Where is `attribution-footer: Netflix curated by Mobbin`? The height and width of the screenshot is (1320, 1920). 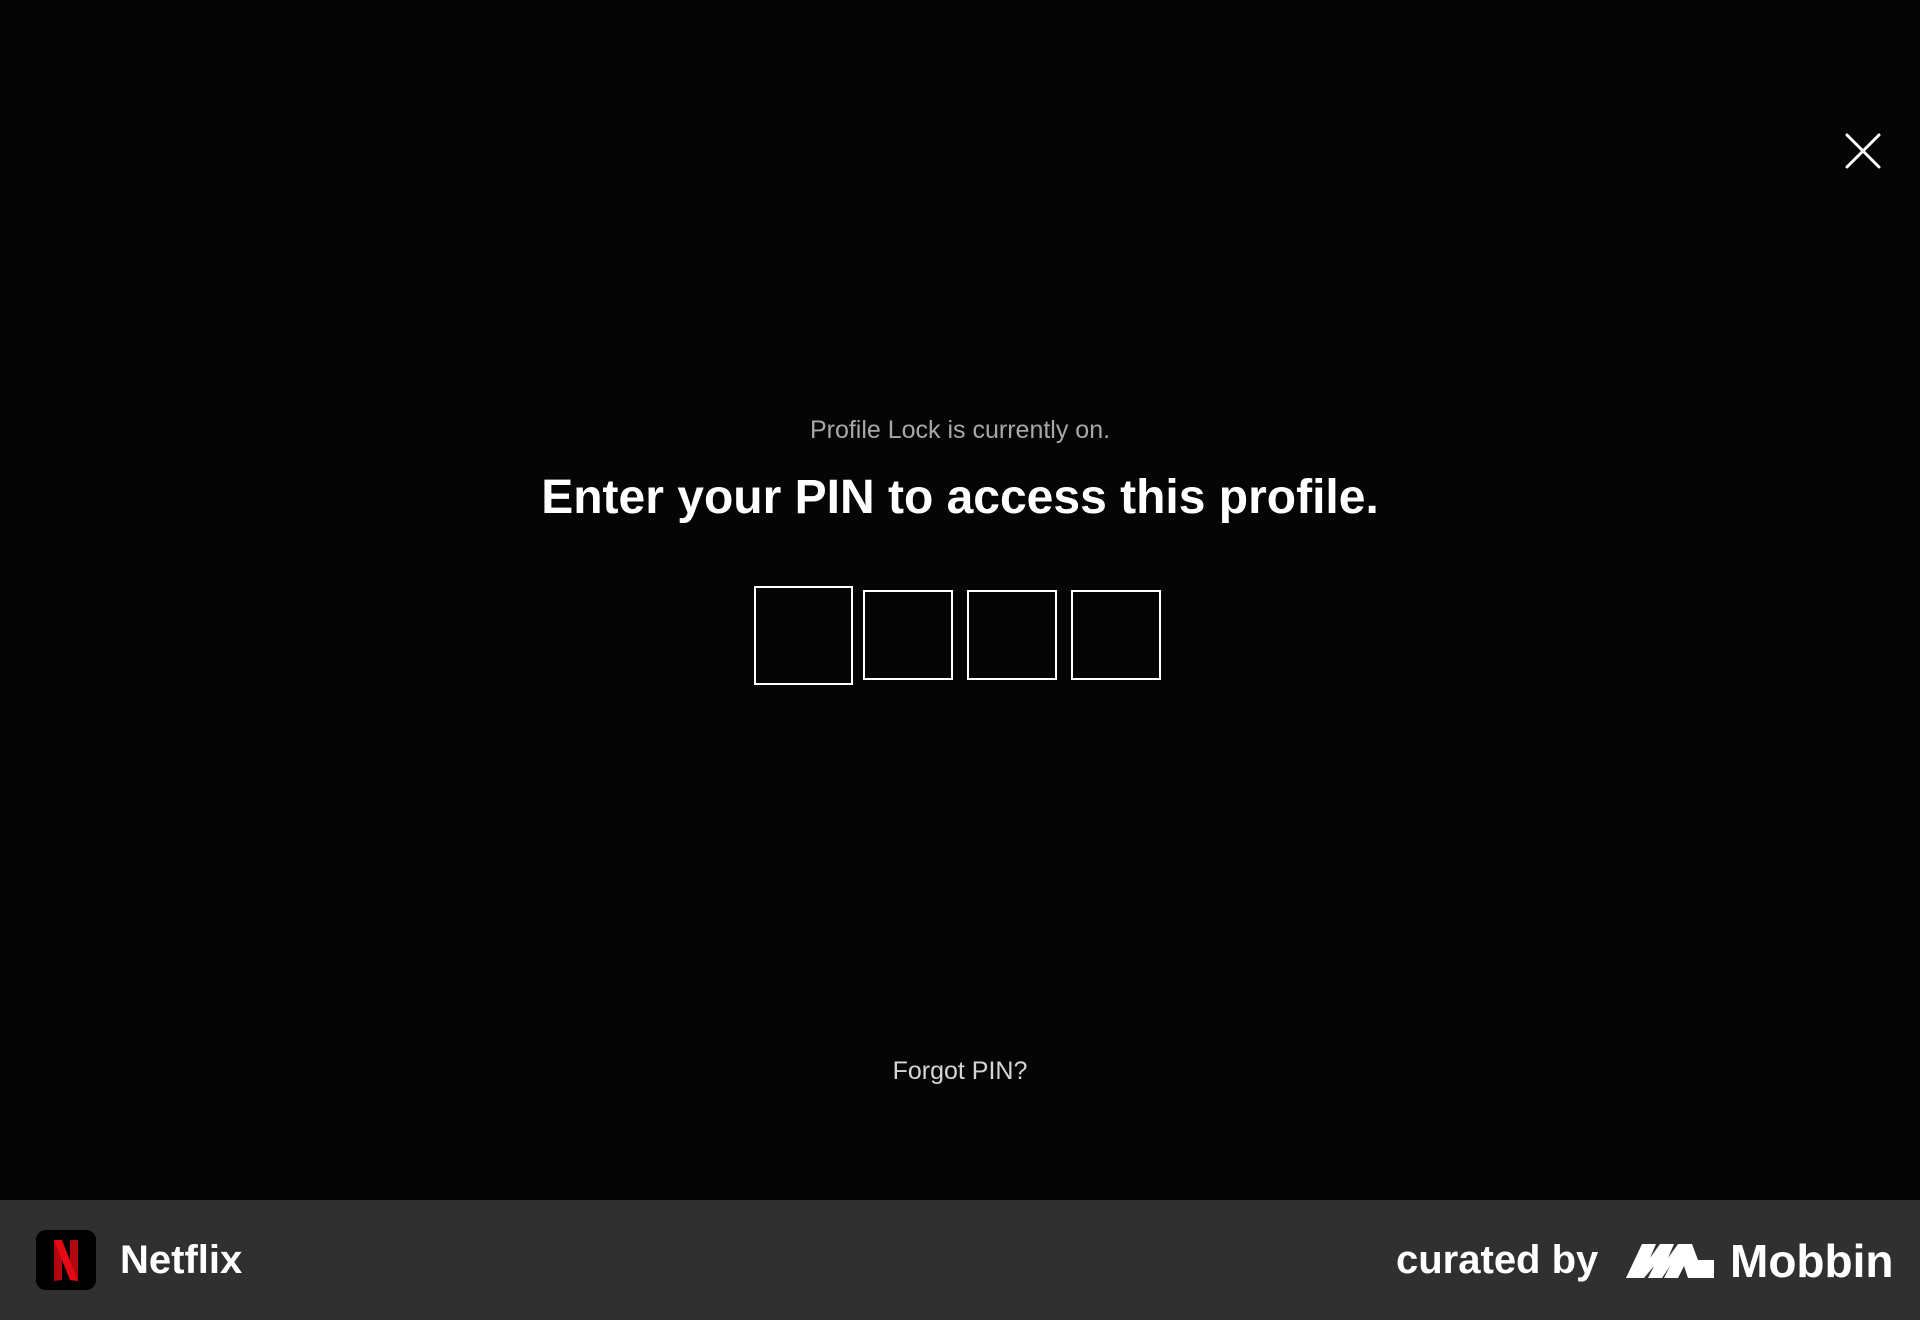 attribution-footer: Netflix curated by Mobbin is located at coordinates (960, 1260).